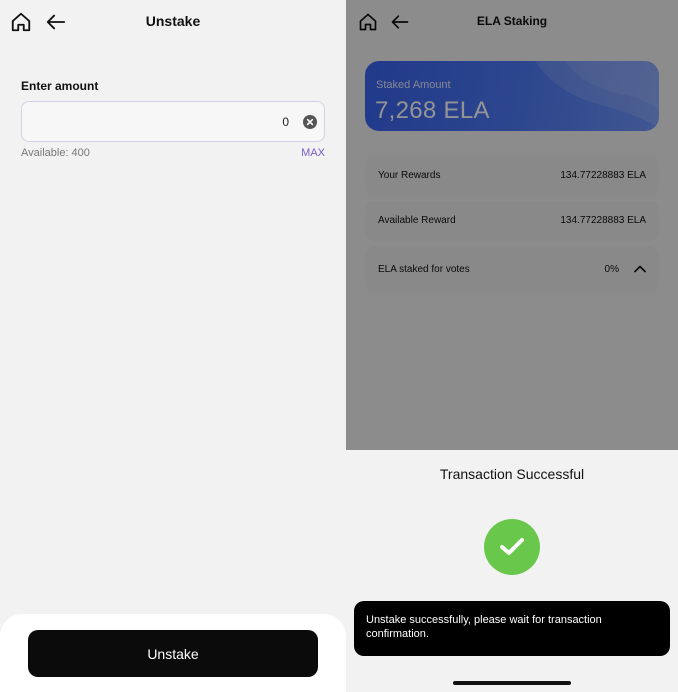  Describe the element at coordinates (55, 153) in the screenshot. I see `available-balance: Available: 400` at that location.